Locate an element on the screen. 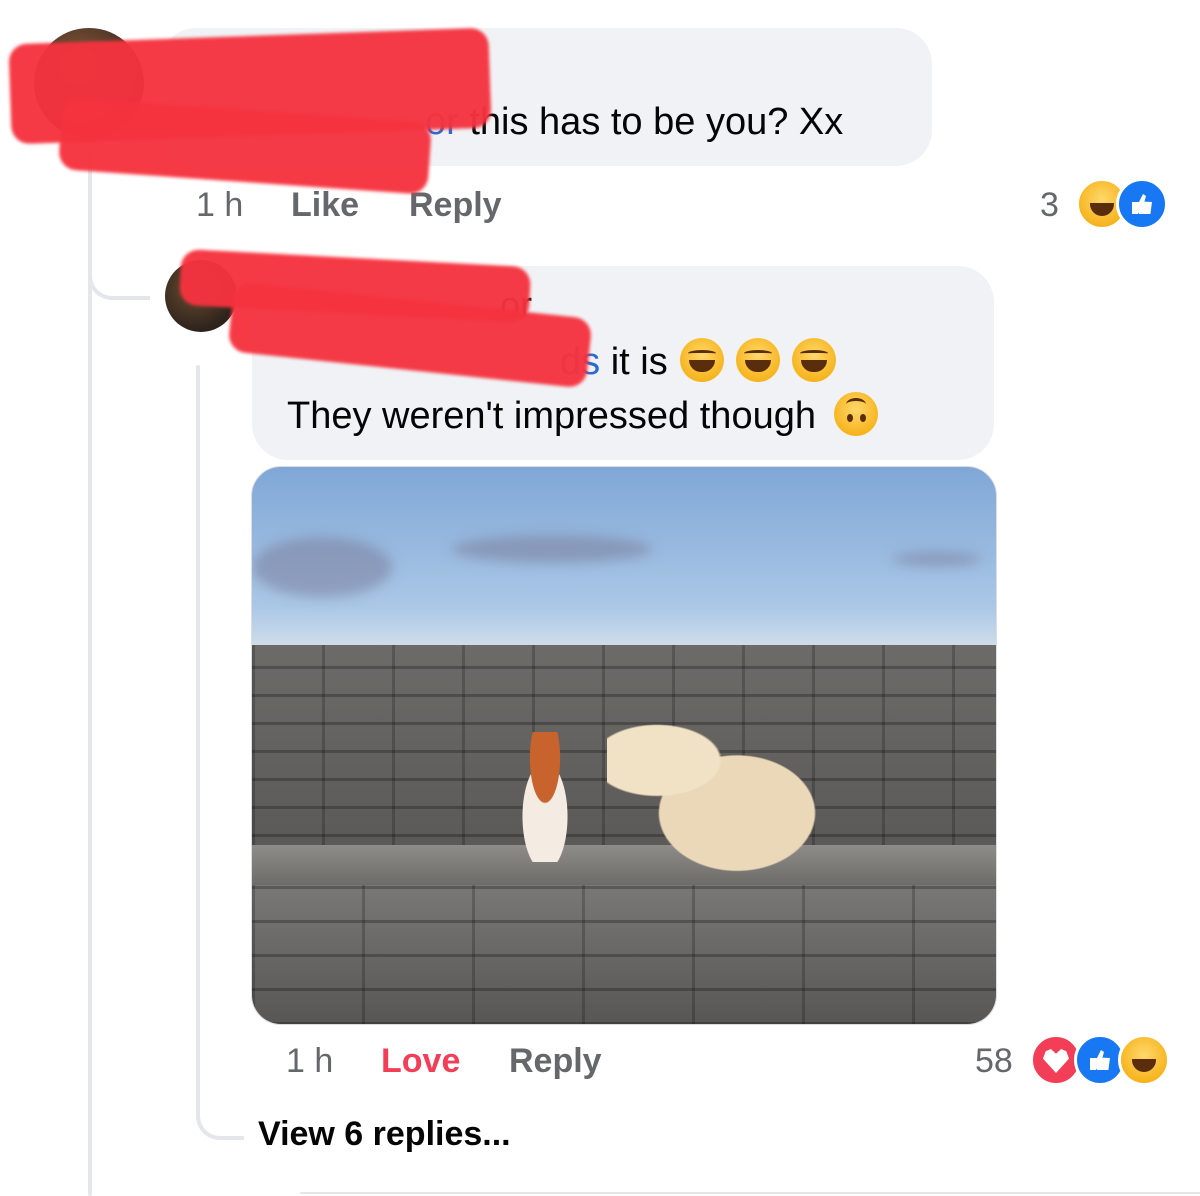 Image resolution: width=1200 pixels, height=1196 pixels. reply-branch-connector is located at coordinates (220, 1085).